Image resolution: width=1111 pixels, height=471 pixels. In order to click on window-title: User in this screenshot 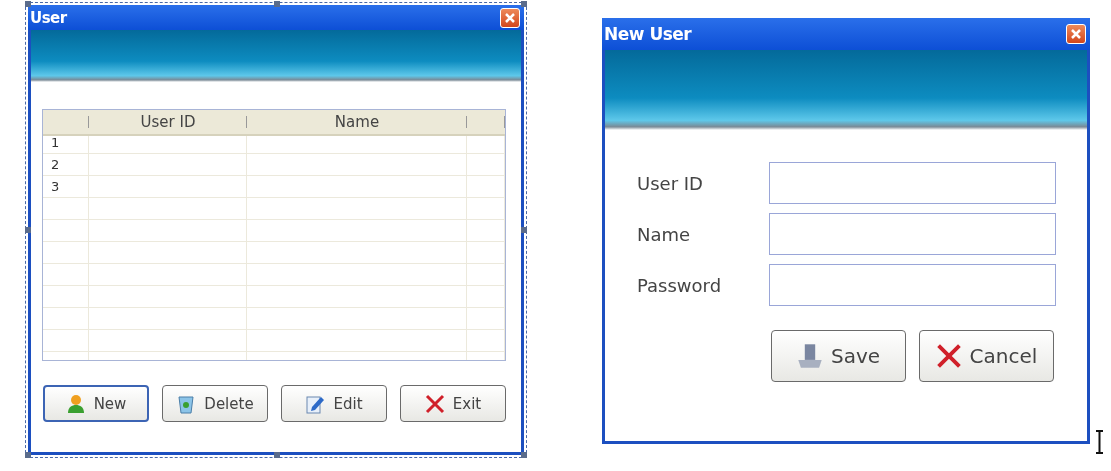, I will do `click(48, 17)`.